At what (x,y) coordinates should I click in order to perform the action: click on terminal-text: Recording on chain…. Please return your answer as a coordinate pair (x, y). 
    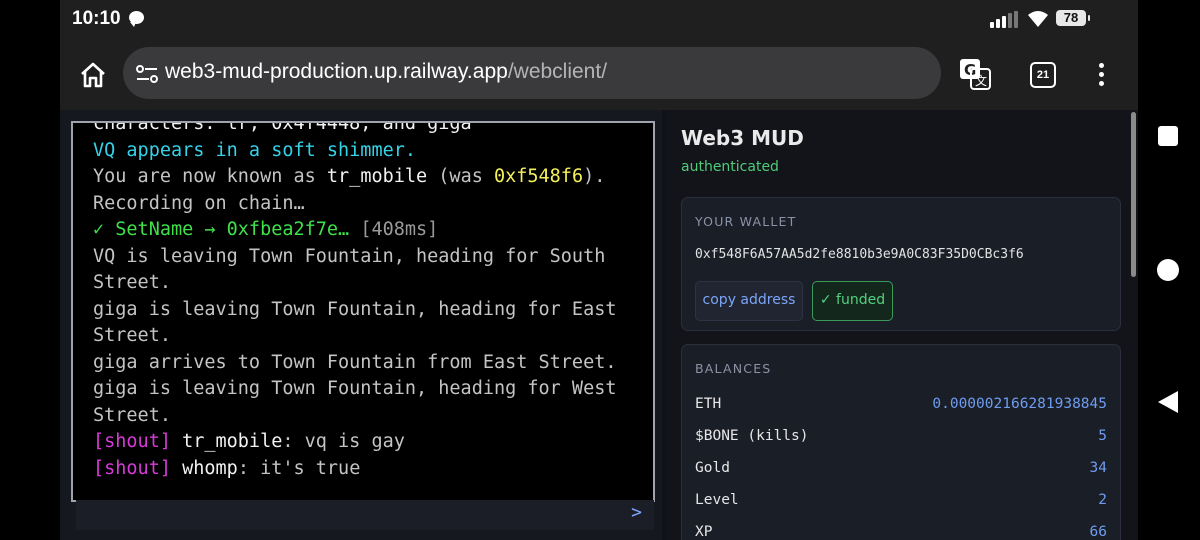
    Looking at the image, I should click on (199, 203).